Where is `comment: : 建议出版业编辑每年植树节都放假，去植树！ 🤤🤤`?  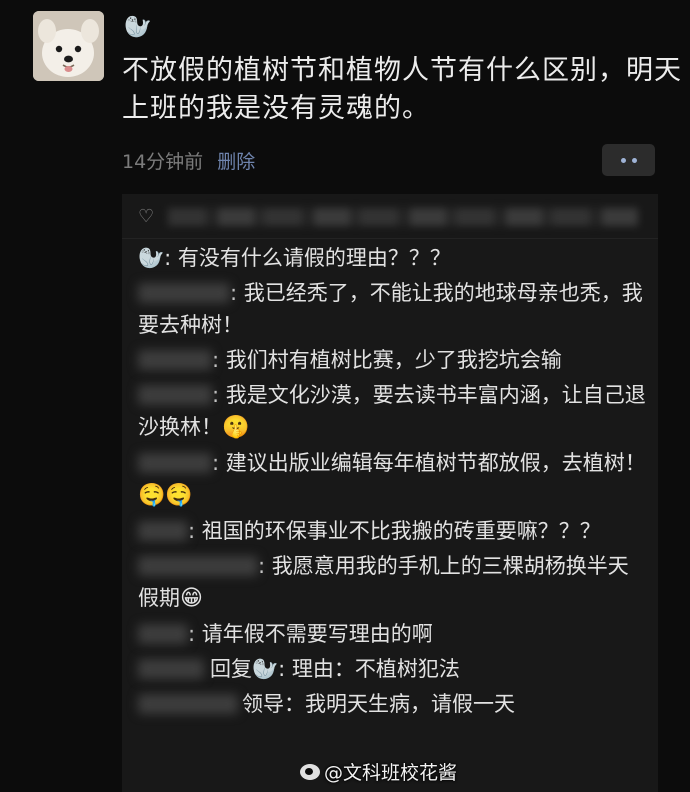 comment: : 建议出版业编辑每年植树节都放假，去植树！ 🤤🤤 is located at coordinates (393, 479).